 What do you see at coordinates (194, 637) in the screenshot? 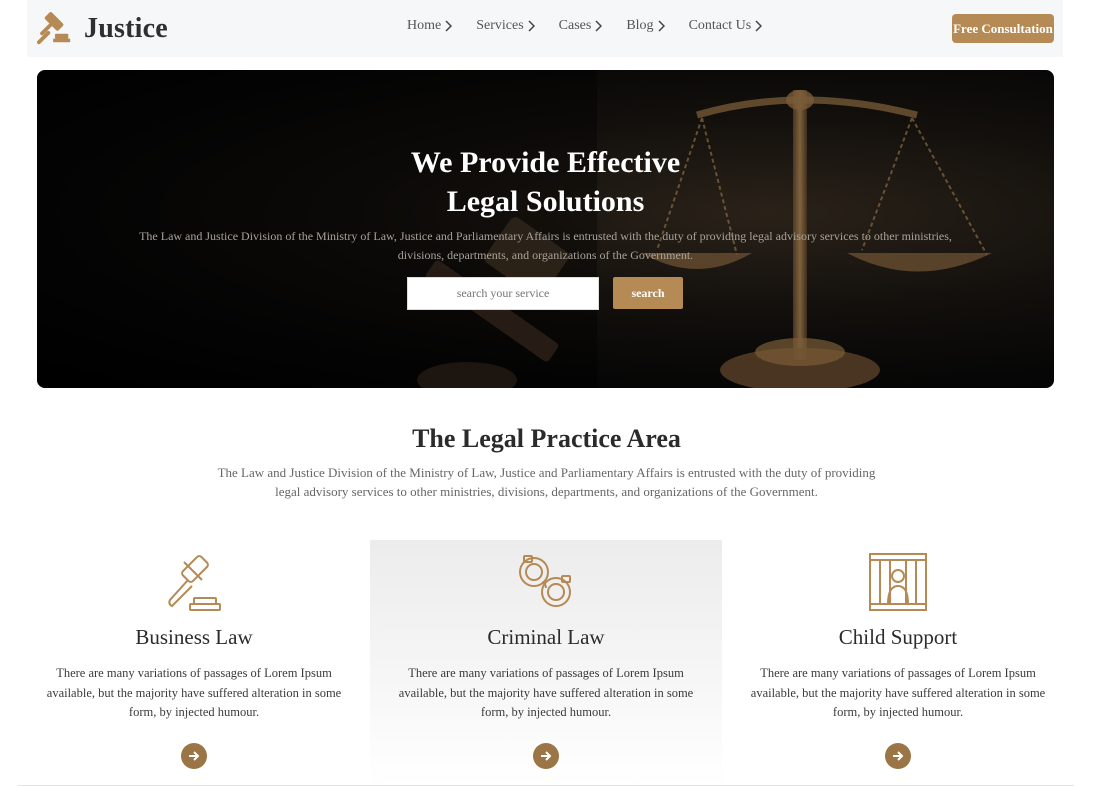
I see `card-title: Business Law` at bounding box center [194, 637].